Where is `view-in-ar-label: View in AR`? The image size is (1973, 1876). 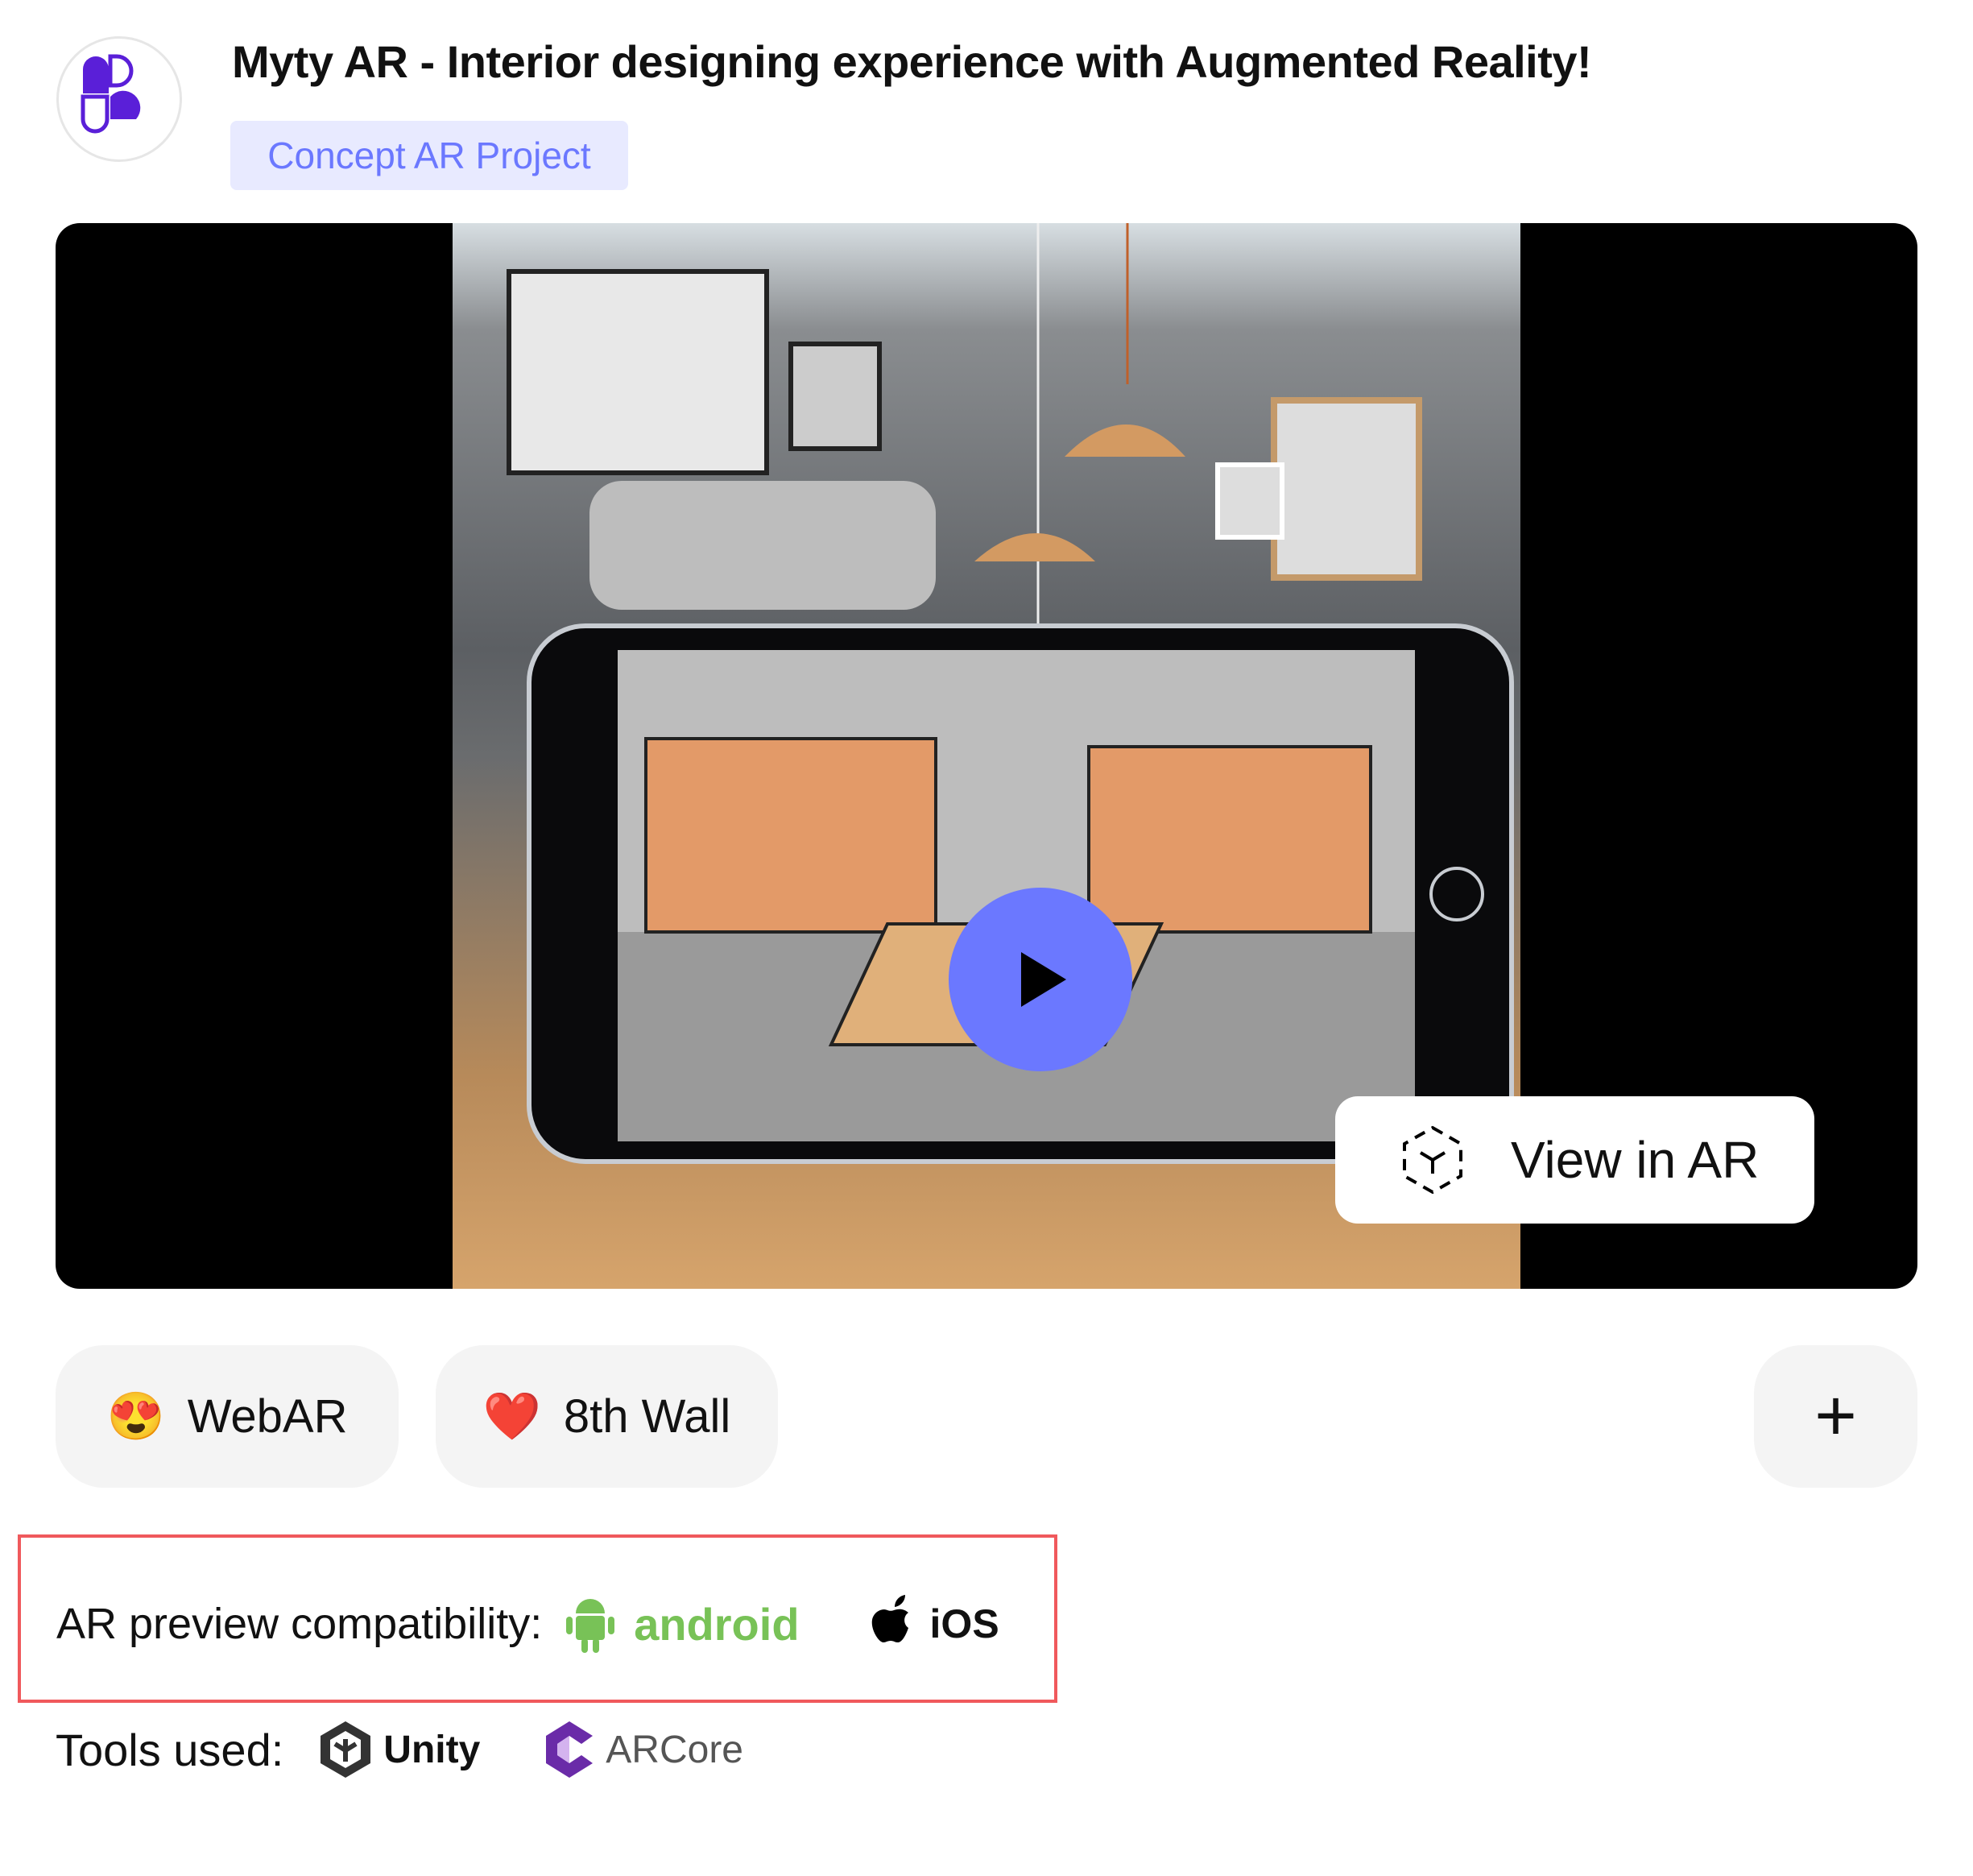
view-in-ar-label: View in AR is located at coordinates (1635, 1160).